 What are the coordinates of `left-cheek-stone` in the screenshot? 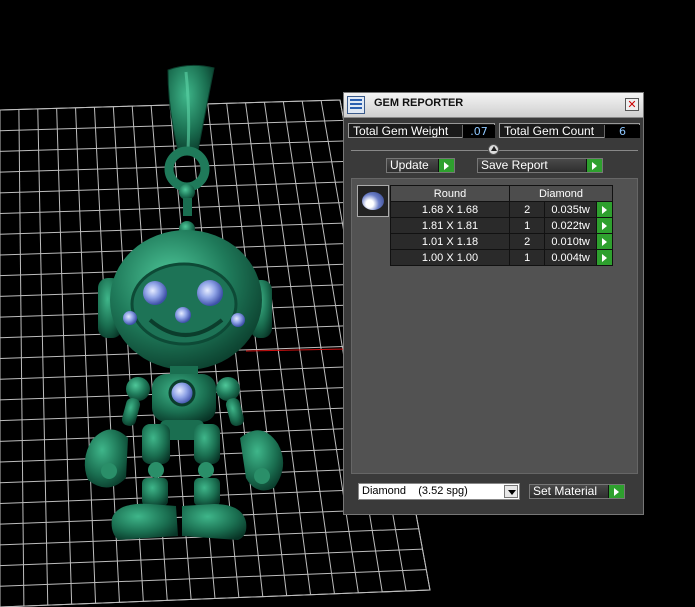 It's located at (130, 318).